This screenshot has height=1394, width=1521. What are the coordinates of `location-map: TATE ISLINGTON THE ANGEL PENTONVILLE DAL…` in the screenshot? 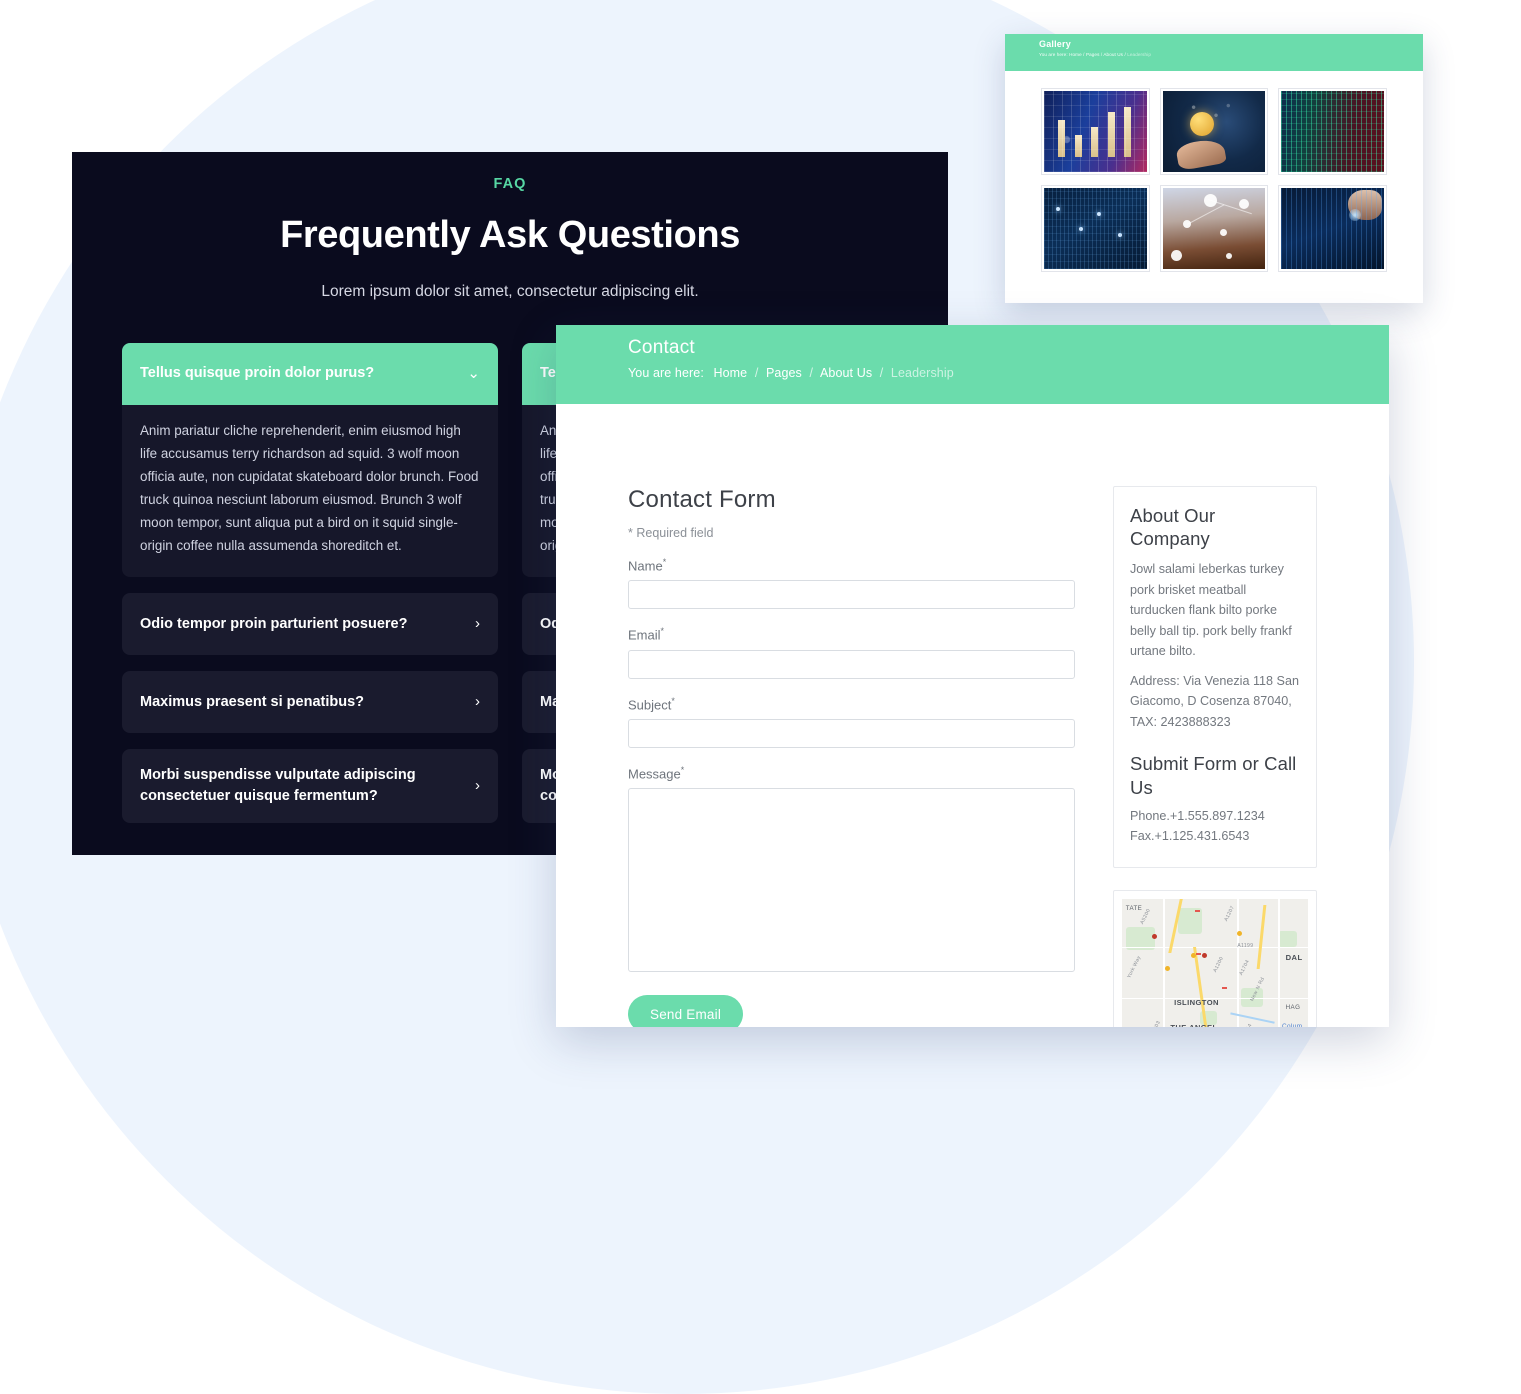 It's located at (1215, 962).